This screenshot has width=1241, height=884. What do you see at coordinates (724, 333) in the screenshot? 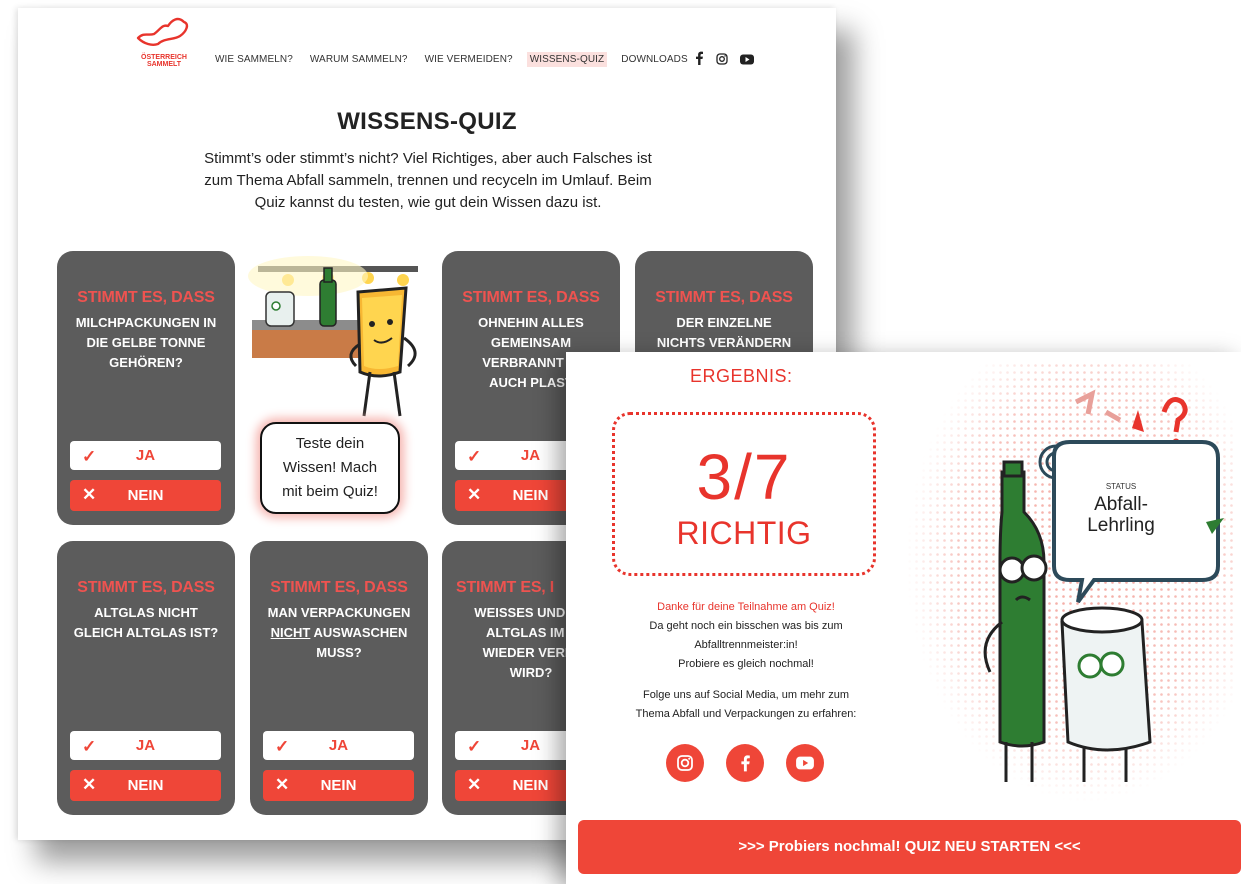
I see `card-question: DER EINZELNE NICHTS VERÄNDERN` at bounding box center [724, 333].